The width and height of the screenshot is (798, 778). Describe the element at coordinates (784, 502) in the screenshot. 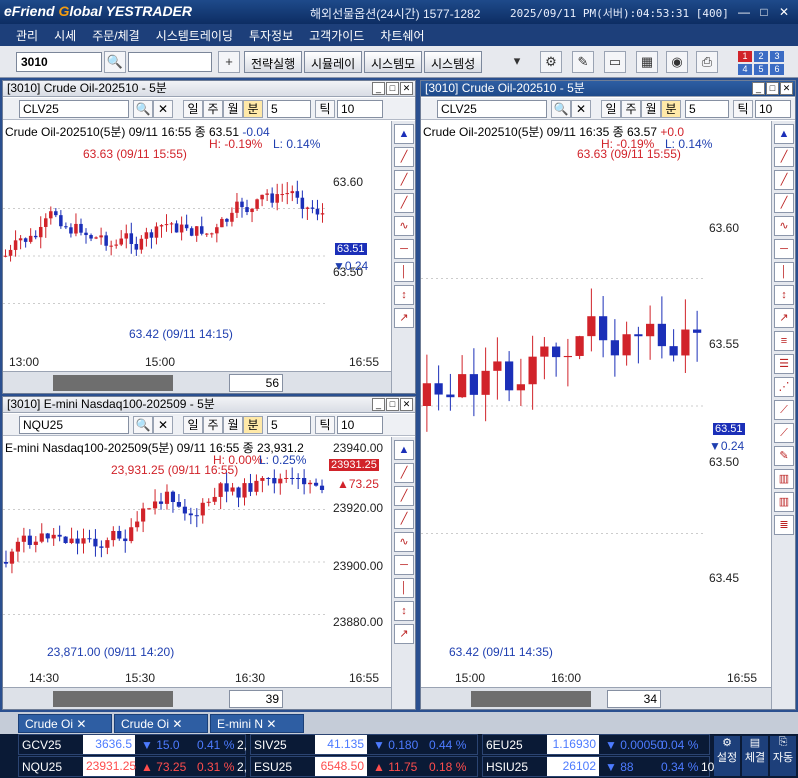

I see `bars-tool-icon: ▥` at that location.